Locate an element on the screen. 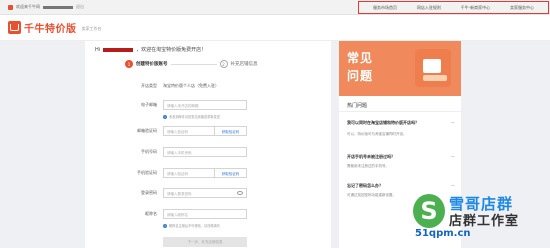 The width and height of the screenshot is (550, 248). field-label: 手机验证码 is located at coordinates (147, 172).